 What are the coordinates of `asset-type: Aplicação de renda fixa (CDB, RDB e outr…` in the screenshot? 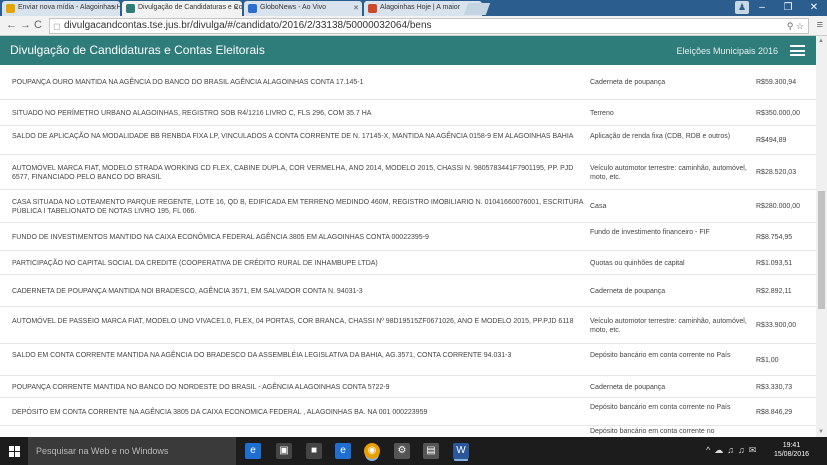 It's located at (660, 136).